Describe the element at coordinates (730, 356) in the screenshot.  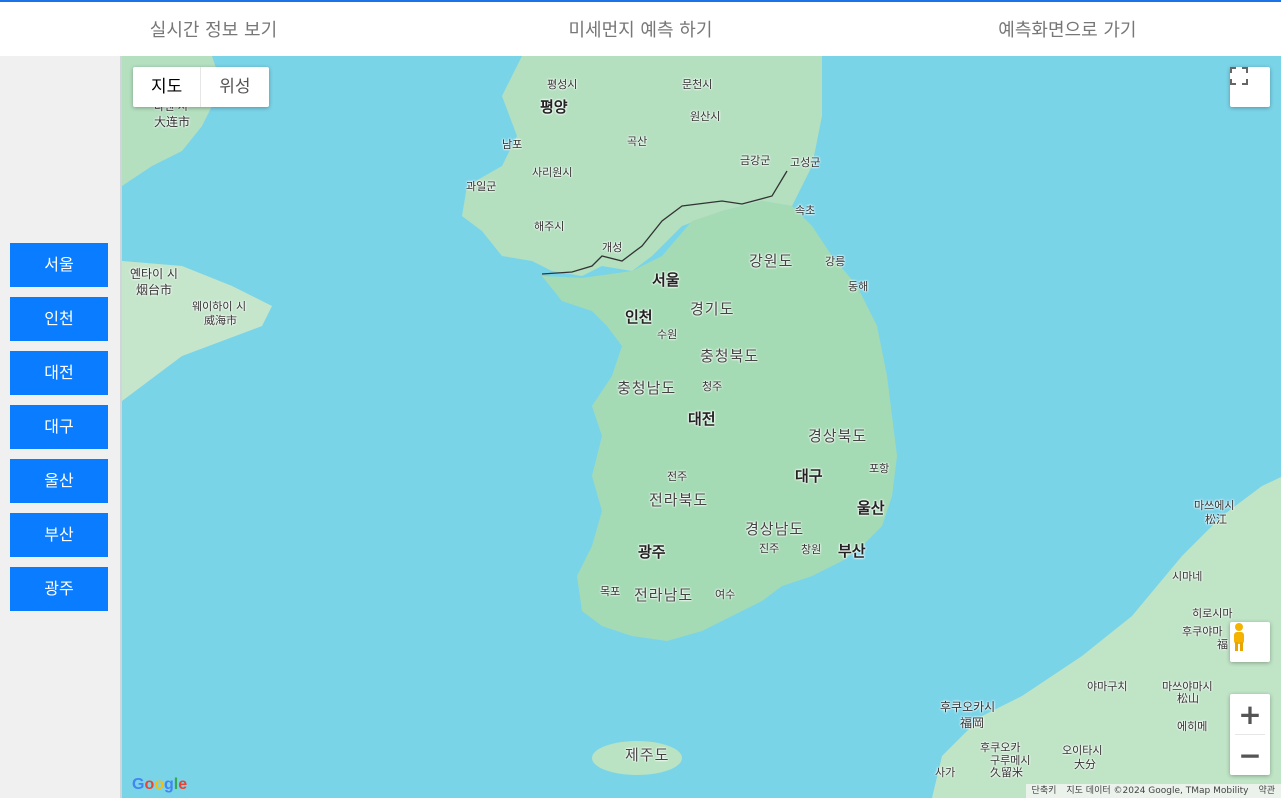
I see `label-chungbuk: 충청북도` at that location.